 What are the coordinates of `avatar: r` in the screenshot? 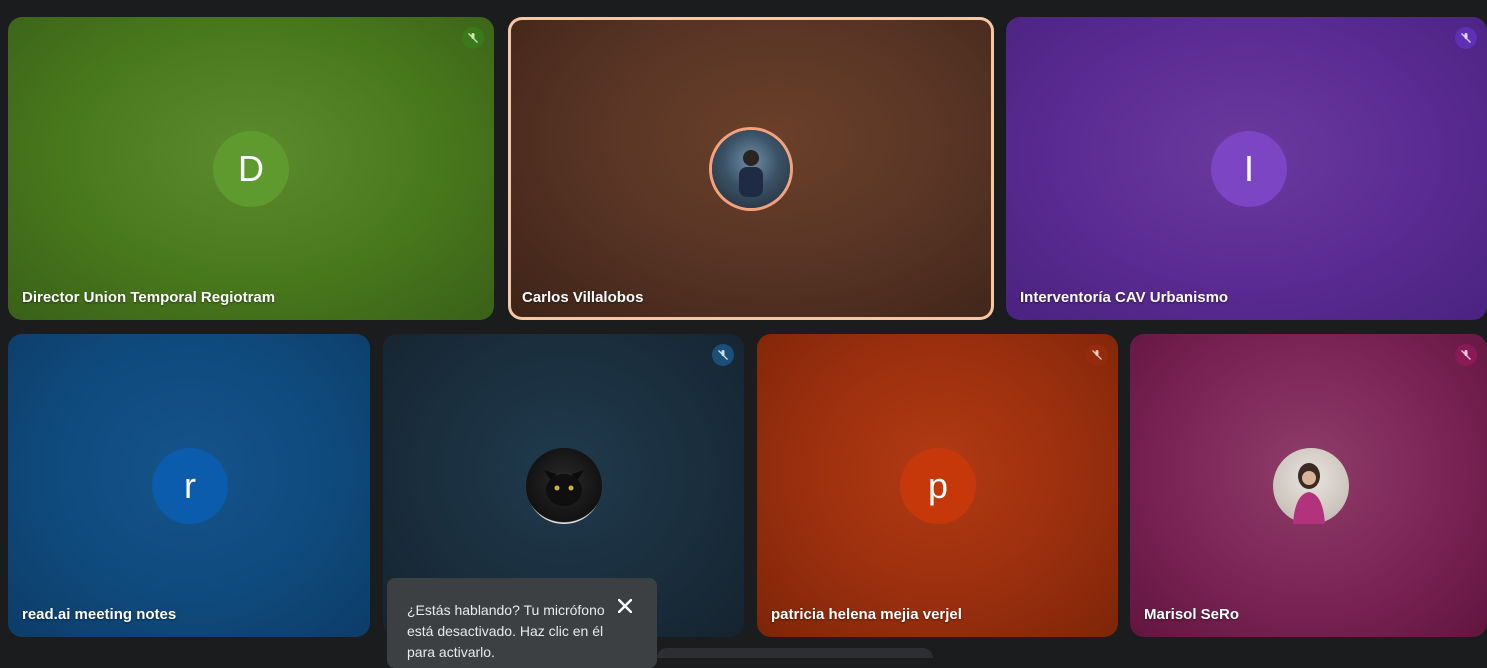 It's located at (190, 486).